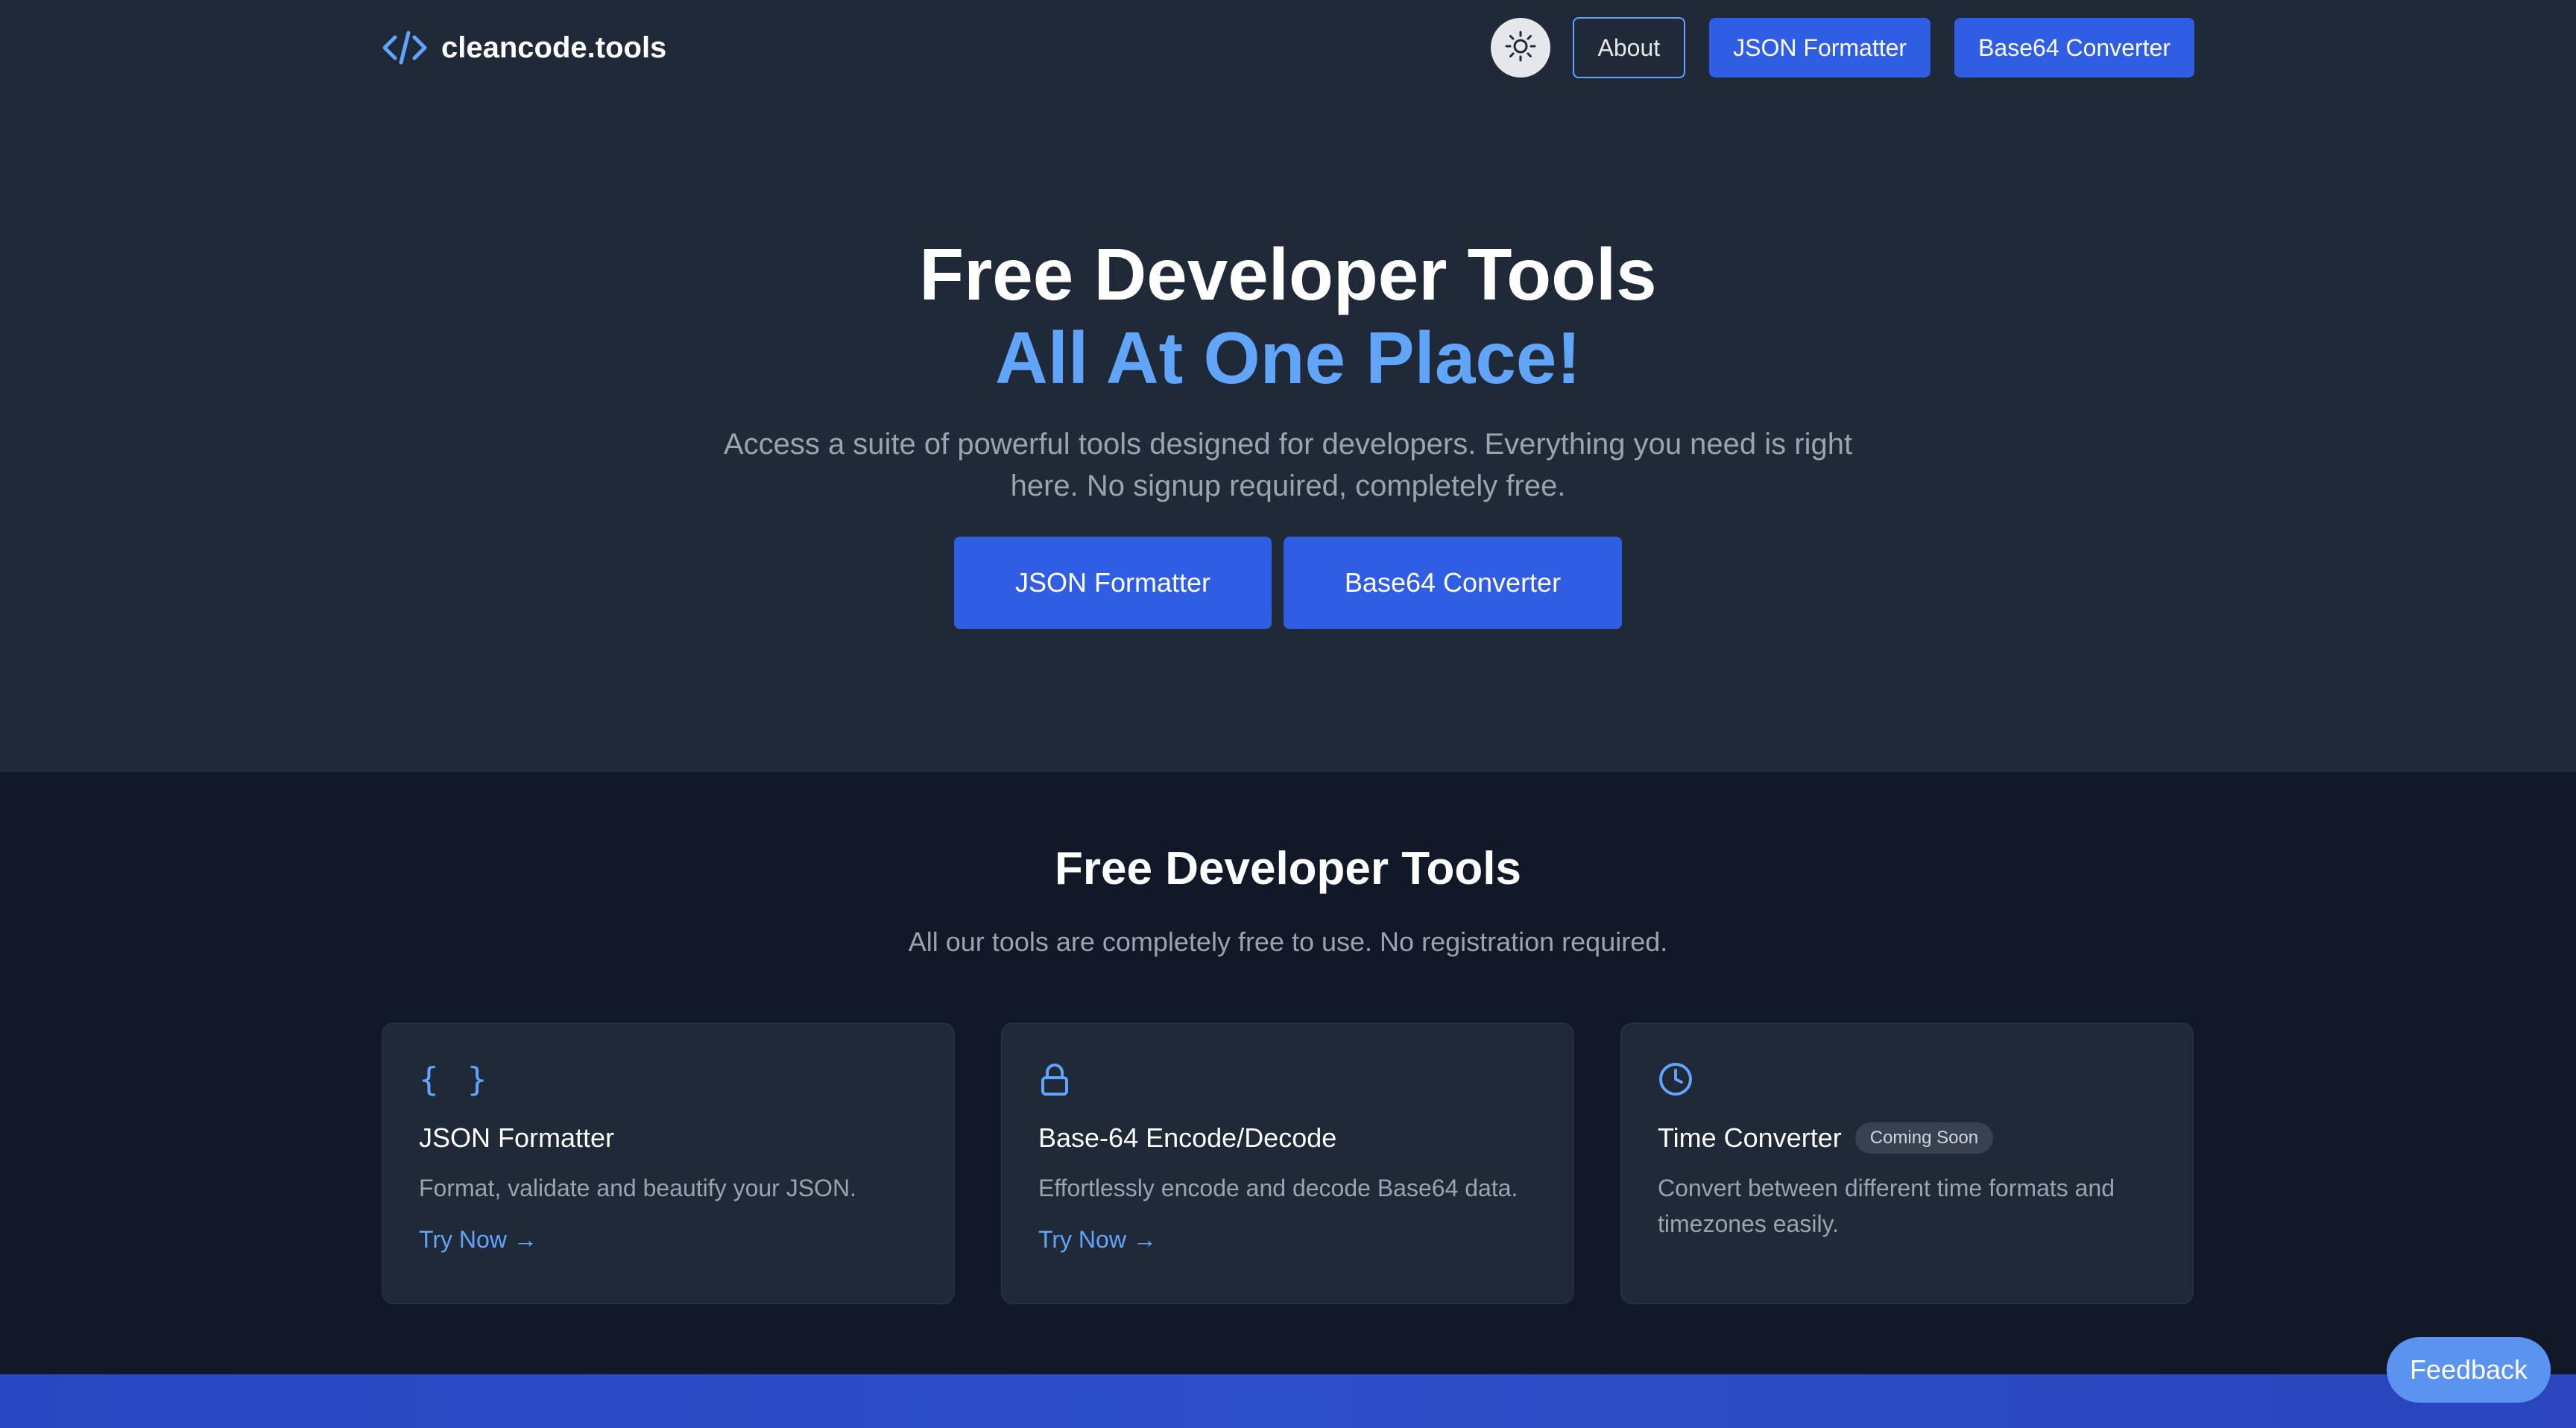  I want to click on hero-cta-group: JSON Formatter Base64 Converter, so click(1288, 583).